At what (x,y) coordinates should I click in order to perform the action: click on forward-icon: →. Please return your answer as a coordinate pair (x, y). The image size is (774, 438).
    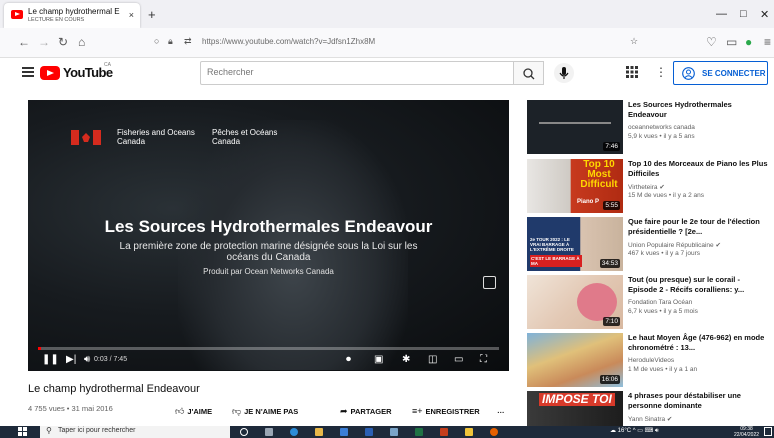
    Looking at the image, I should click on (44, 42).